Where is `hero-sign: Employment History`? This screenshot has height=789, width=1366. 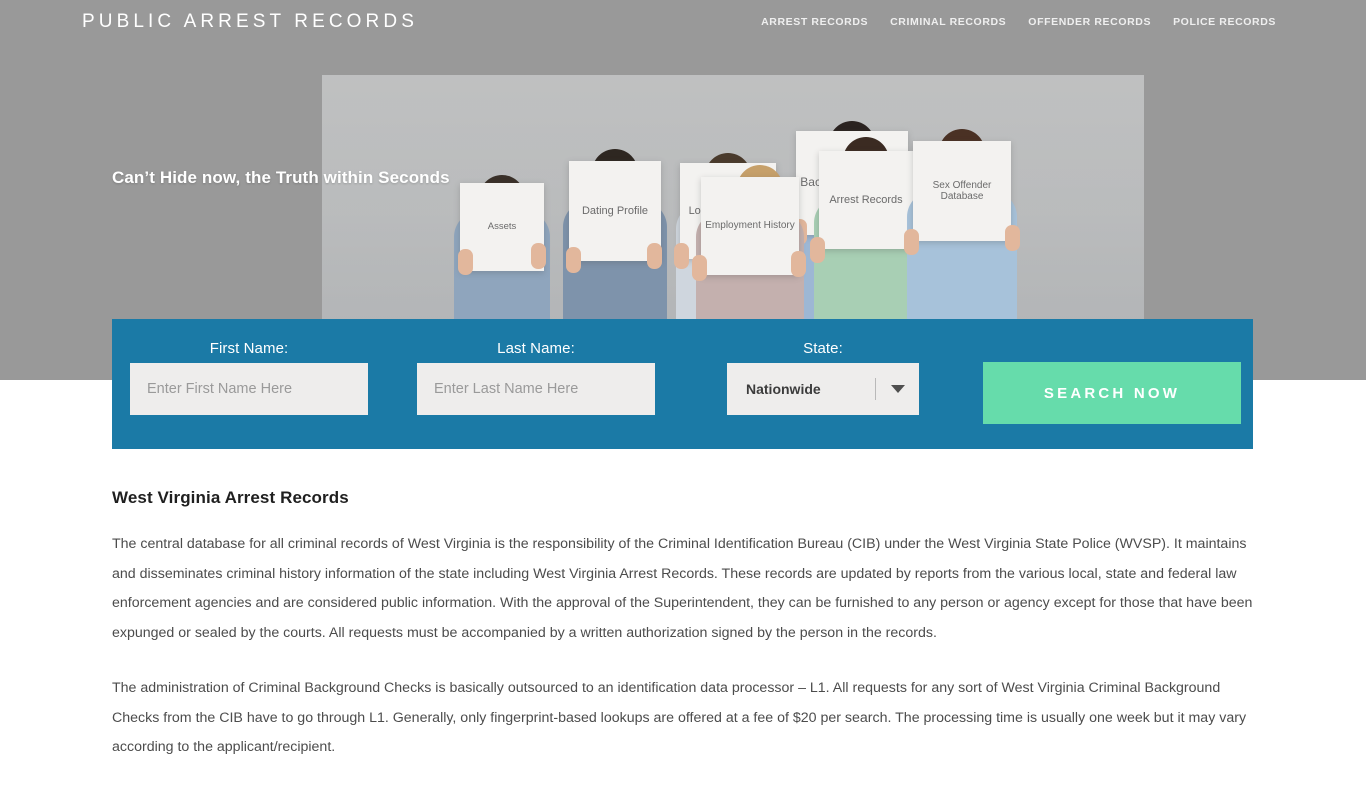
hero-sign: Employment History is located at coordinates (750, 226).